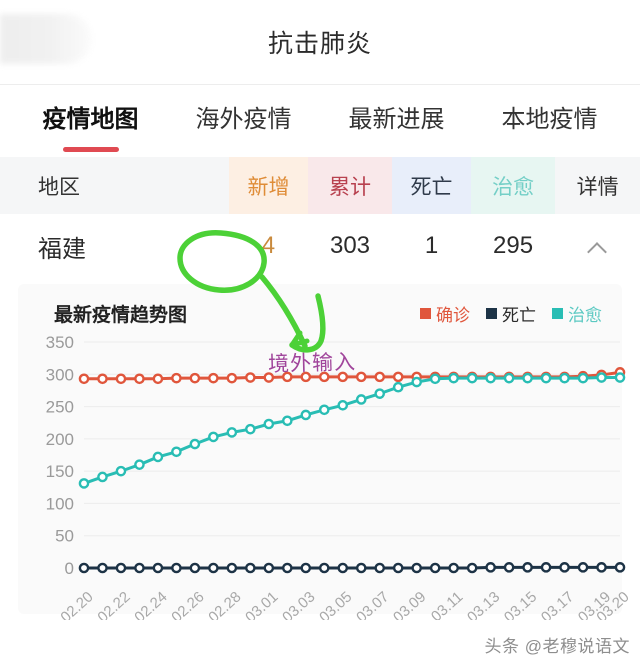  What do you see at coordinates (577, 313) in the screenshot?
I see `legend-item-cured: 治愈` at bounding box center [577, 313].